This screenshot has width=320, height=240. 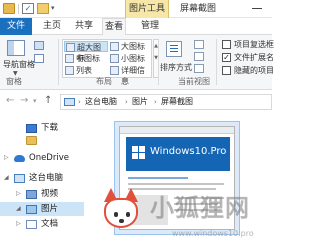 What do you see at coordinates (69, 70) in the screenshot?
I see `list-icon` at bounding box center [69, 70].